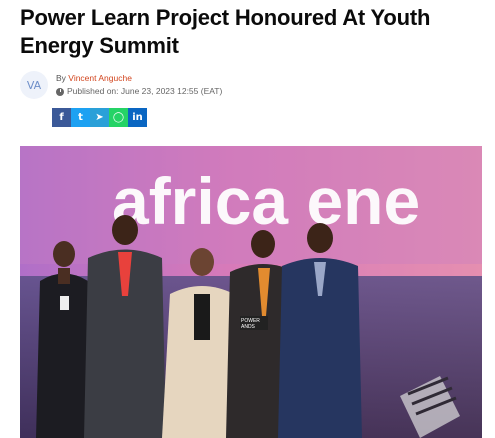  I want to click on telegram-share-button: ➤, so click(99, 117).